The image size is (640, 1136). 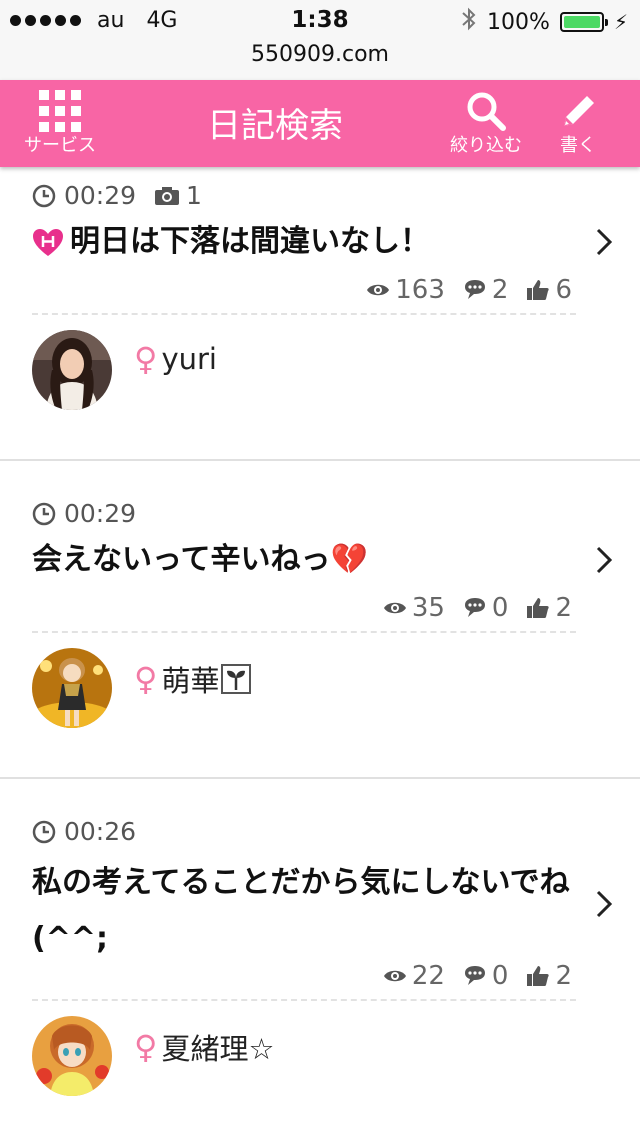 I want to click on user-name: 夏緒理☆, so click(x=218, y=1049).